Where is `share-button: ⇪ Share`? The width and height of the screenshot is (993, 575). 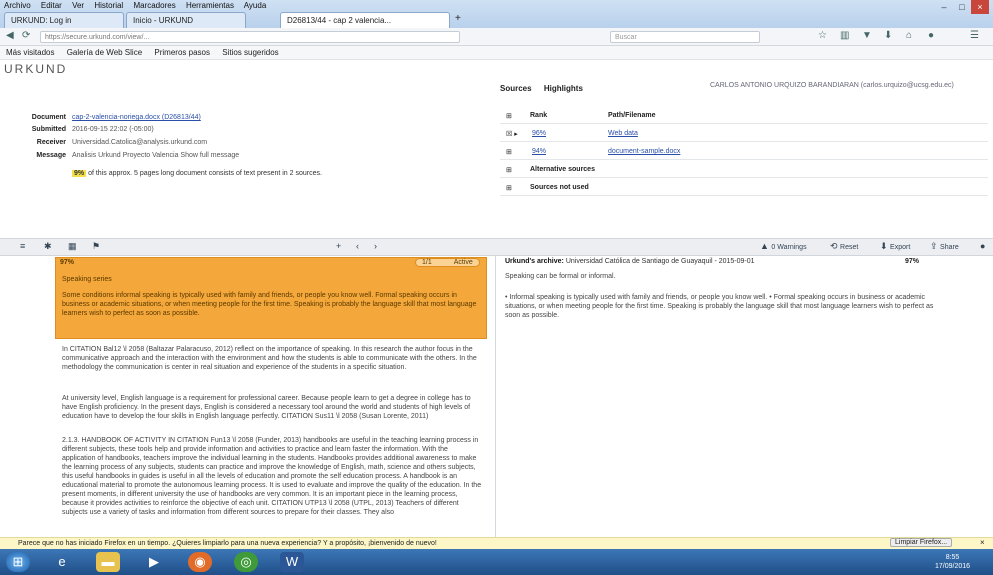
share-button: ⇪ Share is located at coordinates (944, 246).